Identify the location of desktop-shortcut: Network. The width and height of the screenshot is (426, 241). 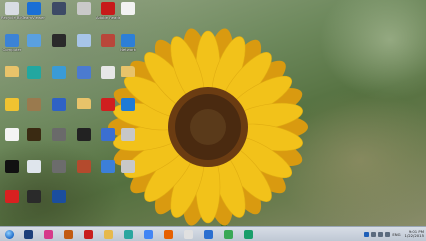
(128, 43).